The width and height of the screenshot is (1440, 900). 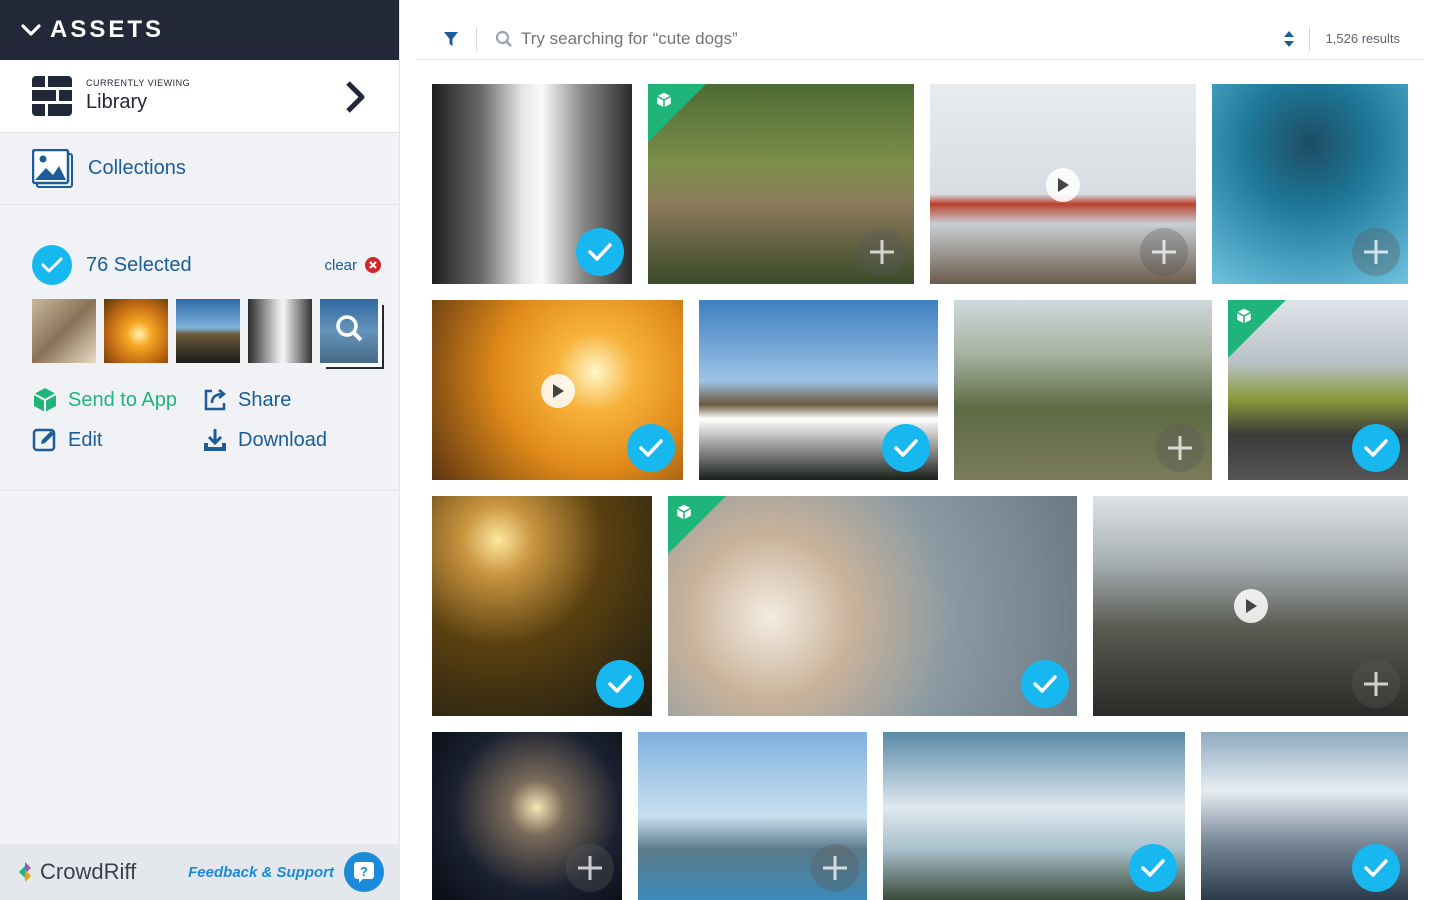 What do you see at coordinates (872, 606) in the screenshot?
I see `asset-tile-puppy` at bounding box center [872, 606].